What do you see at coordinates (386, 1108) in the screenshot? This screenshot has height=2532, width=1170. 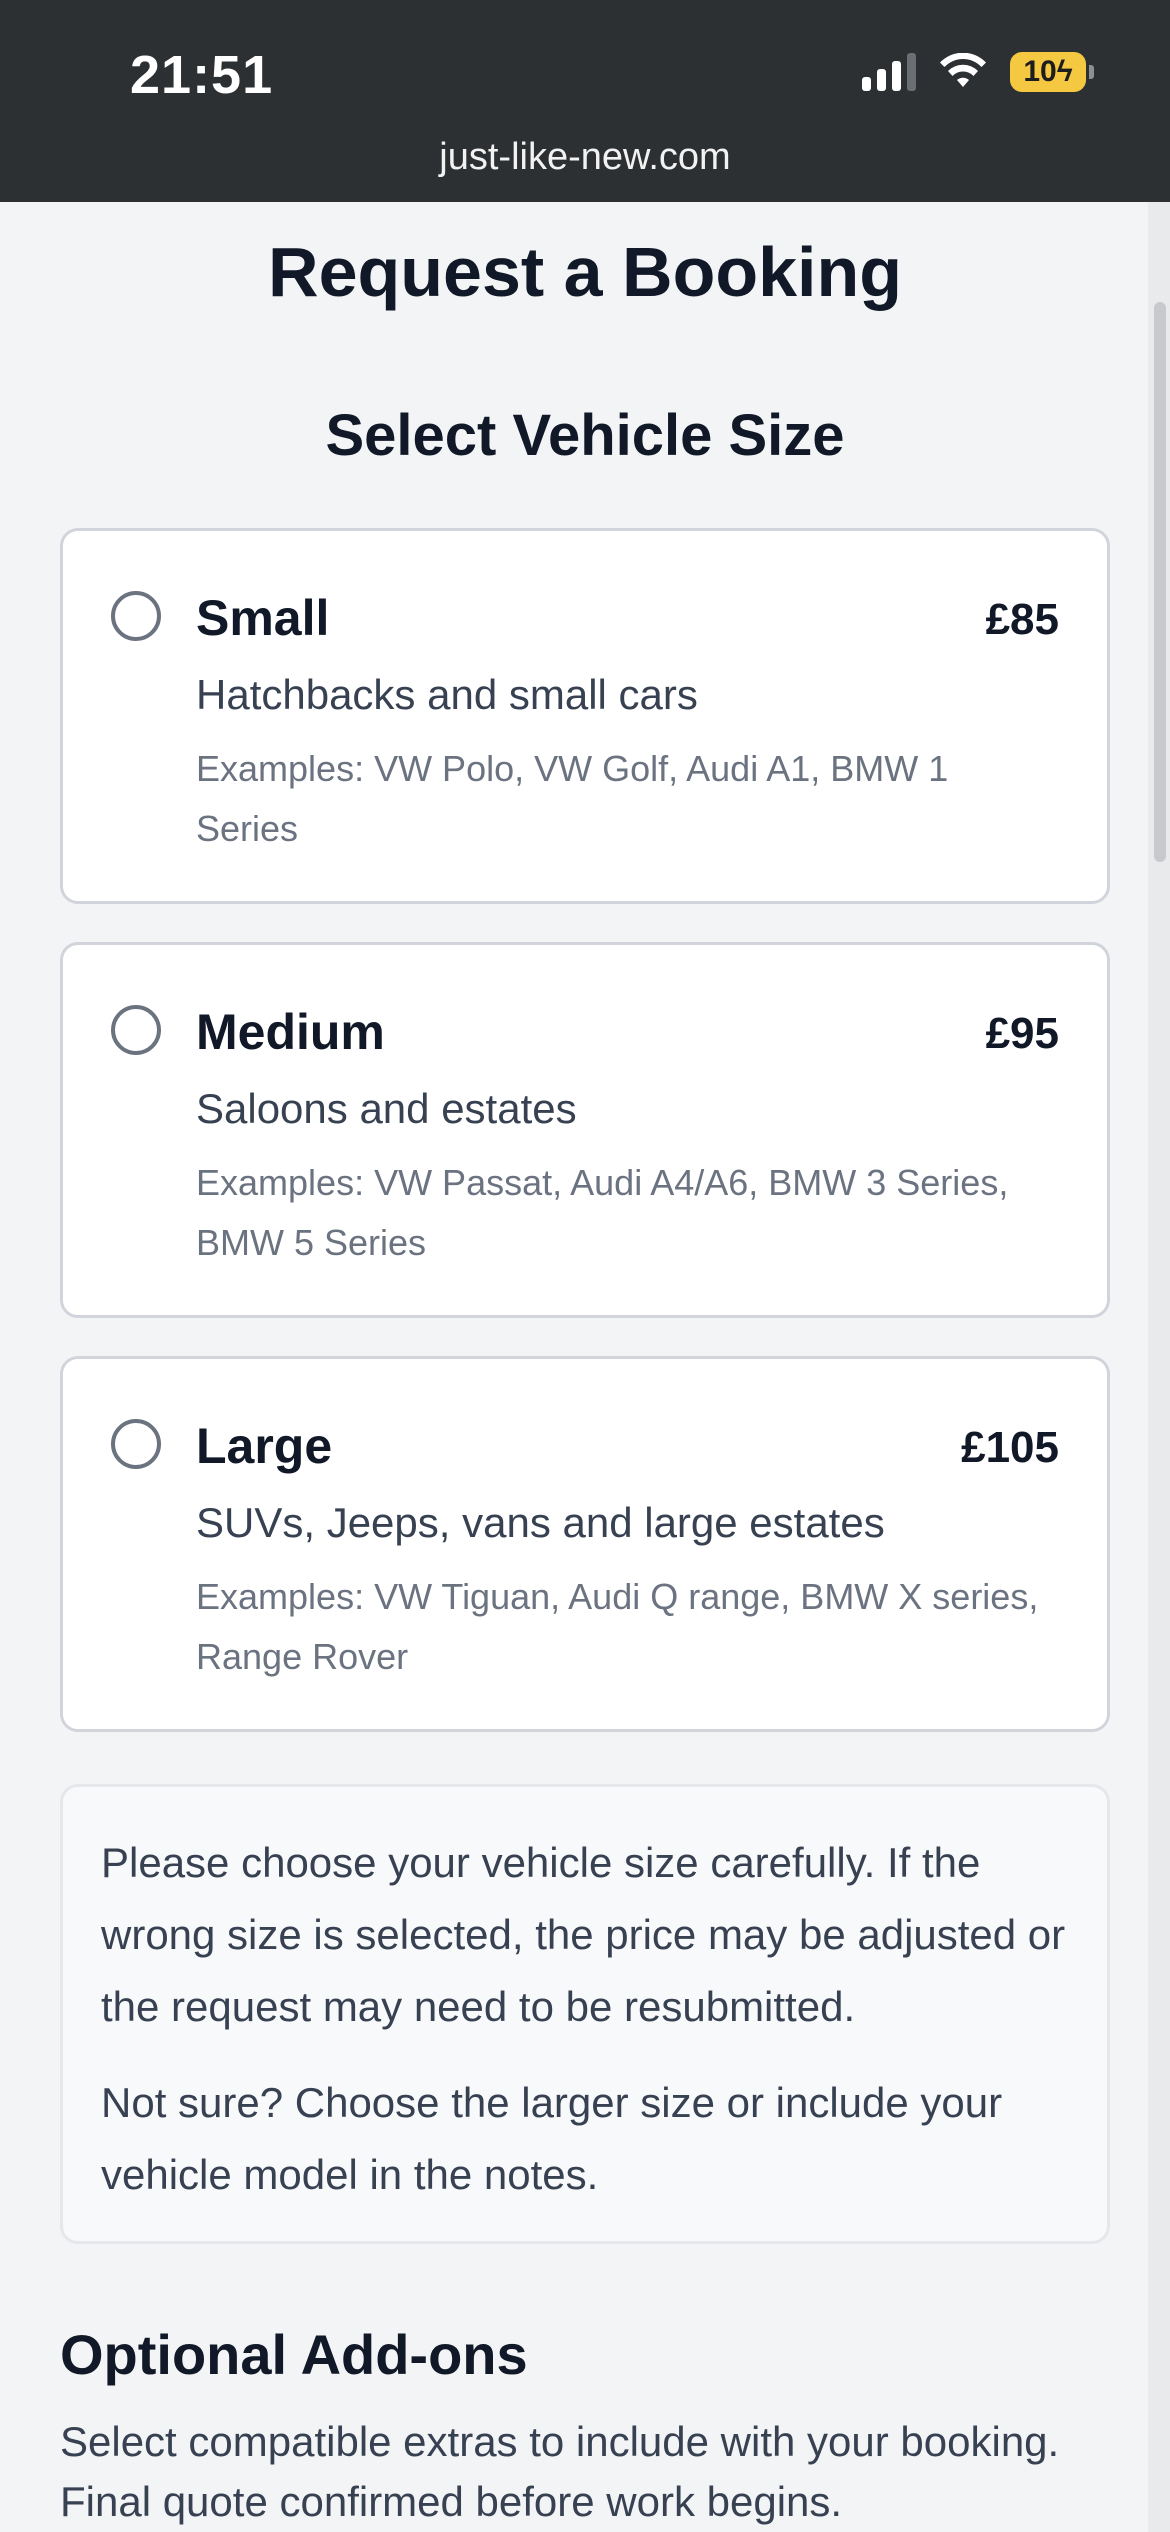 I see `option-description: Saloons and estates` at bounding box center [386, 1108].